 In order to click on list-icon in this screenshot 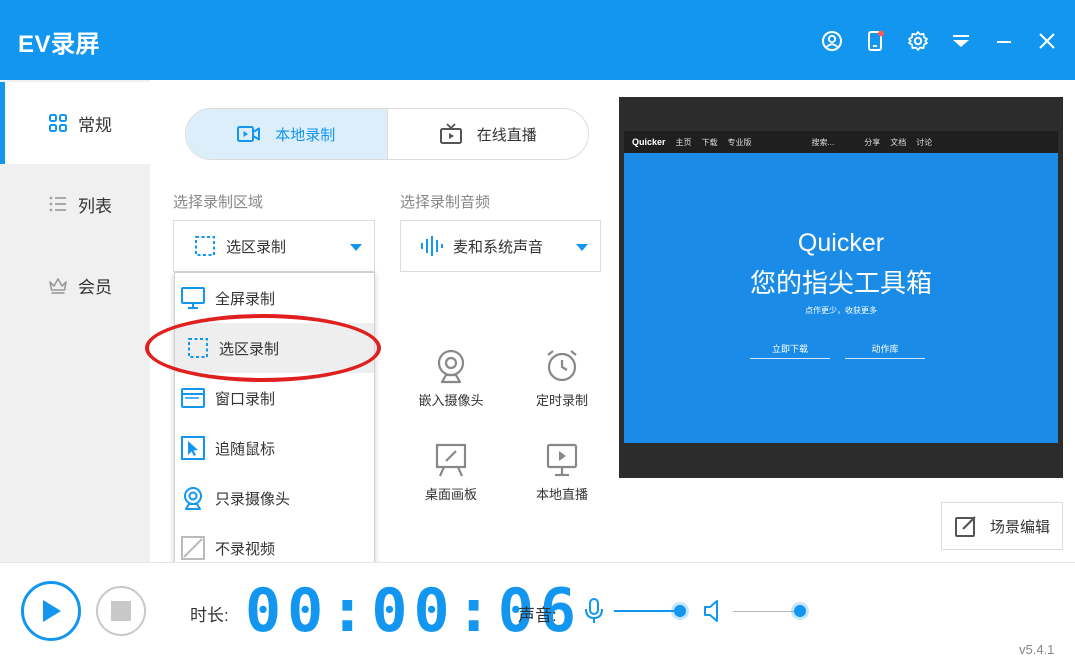, I will do `click(57, 204)`.